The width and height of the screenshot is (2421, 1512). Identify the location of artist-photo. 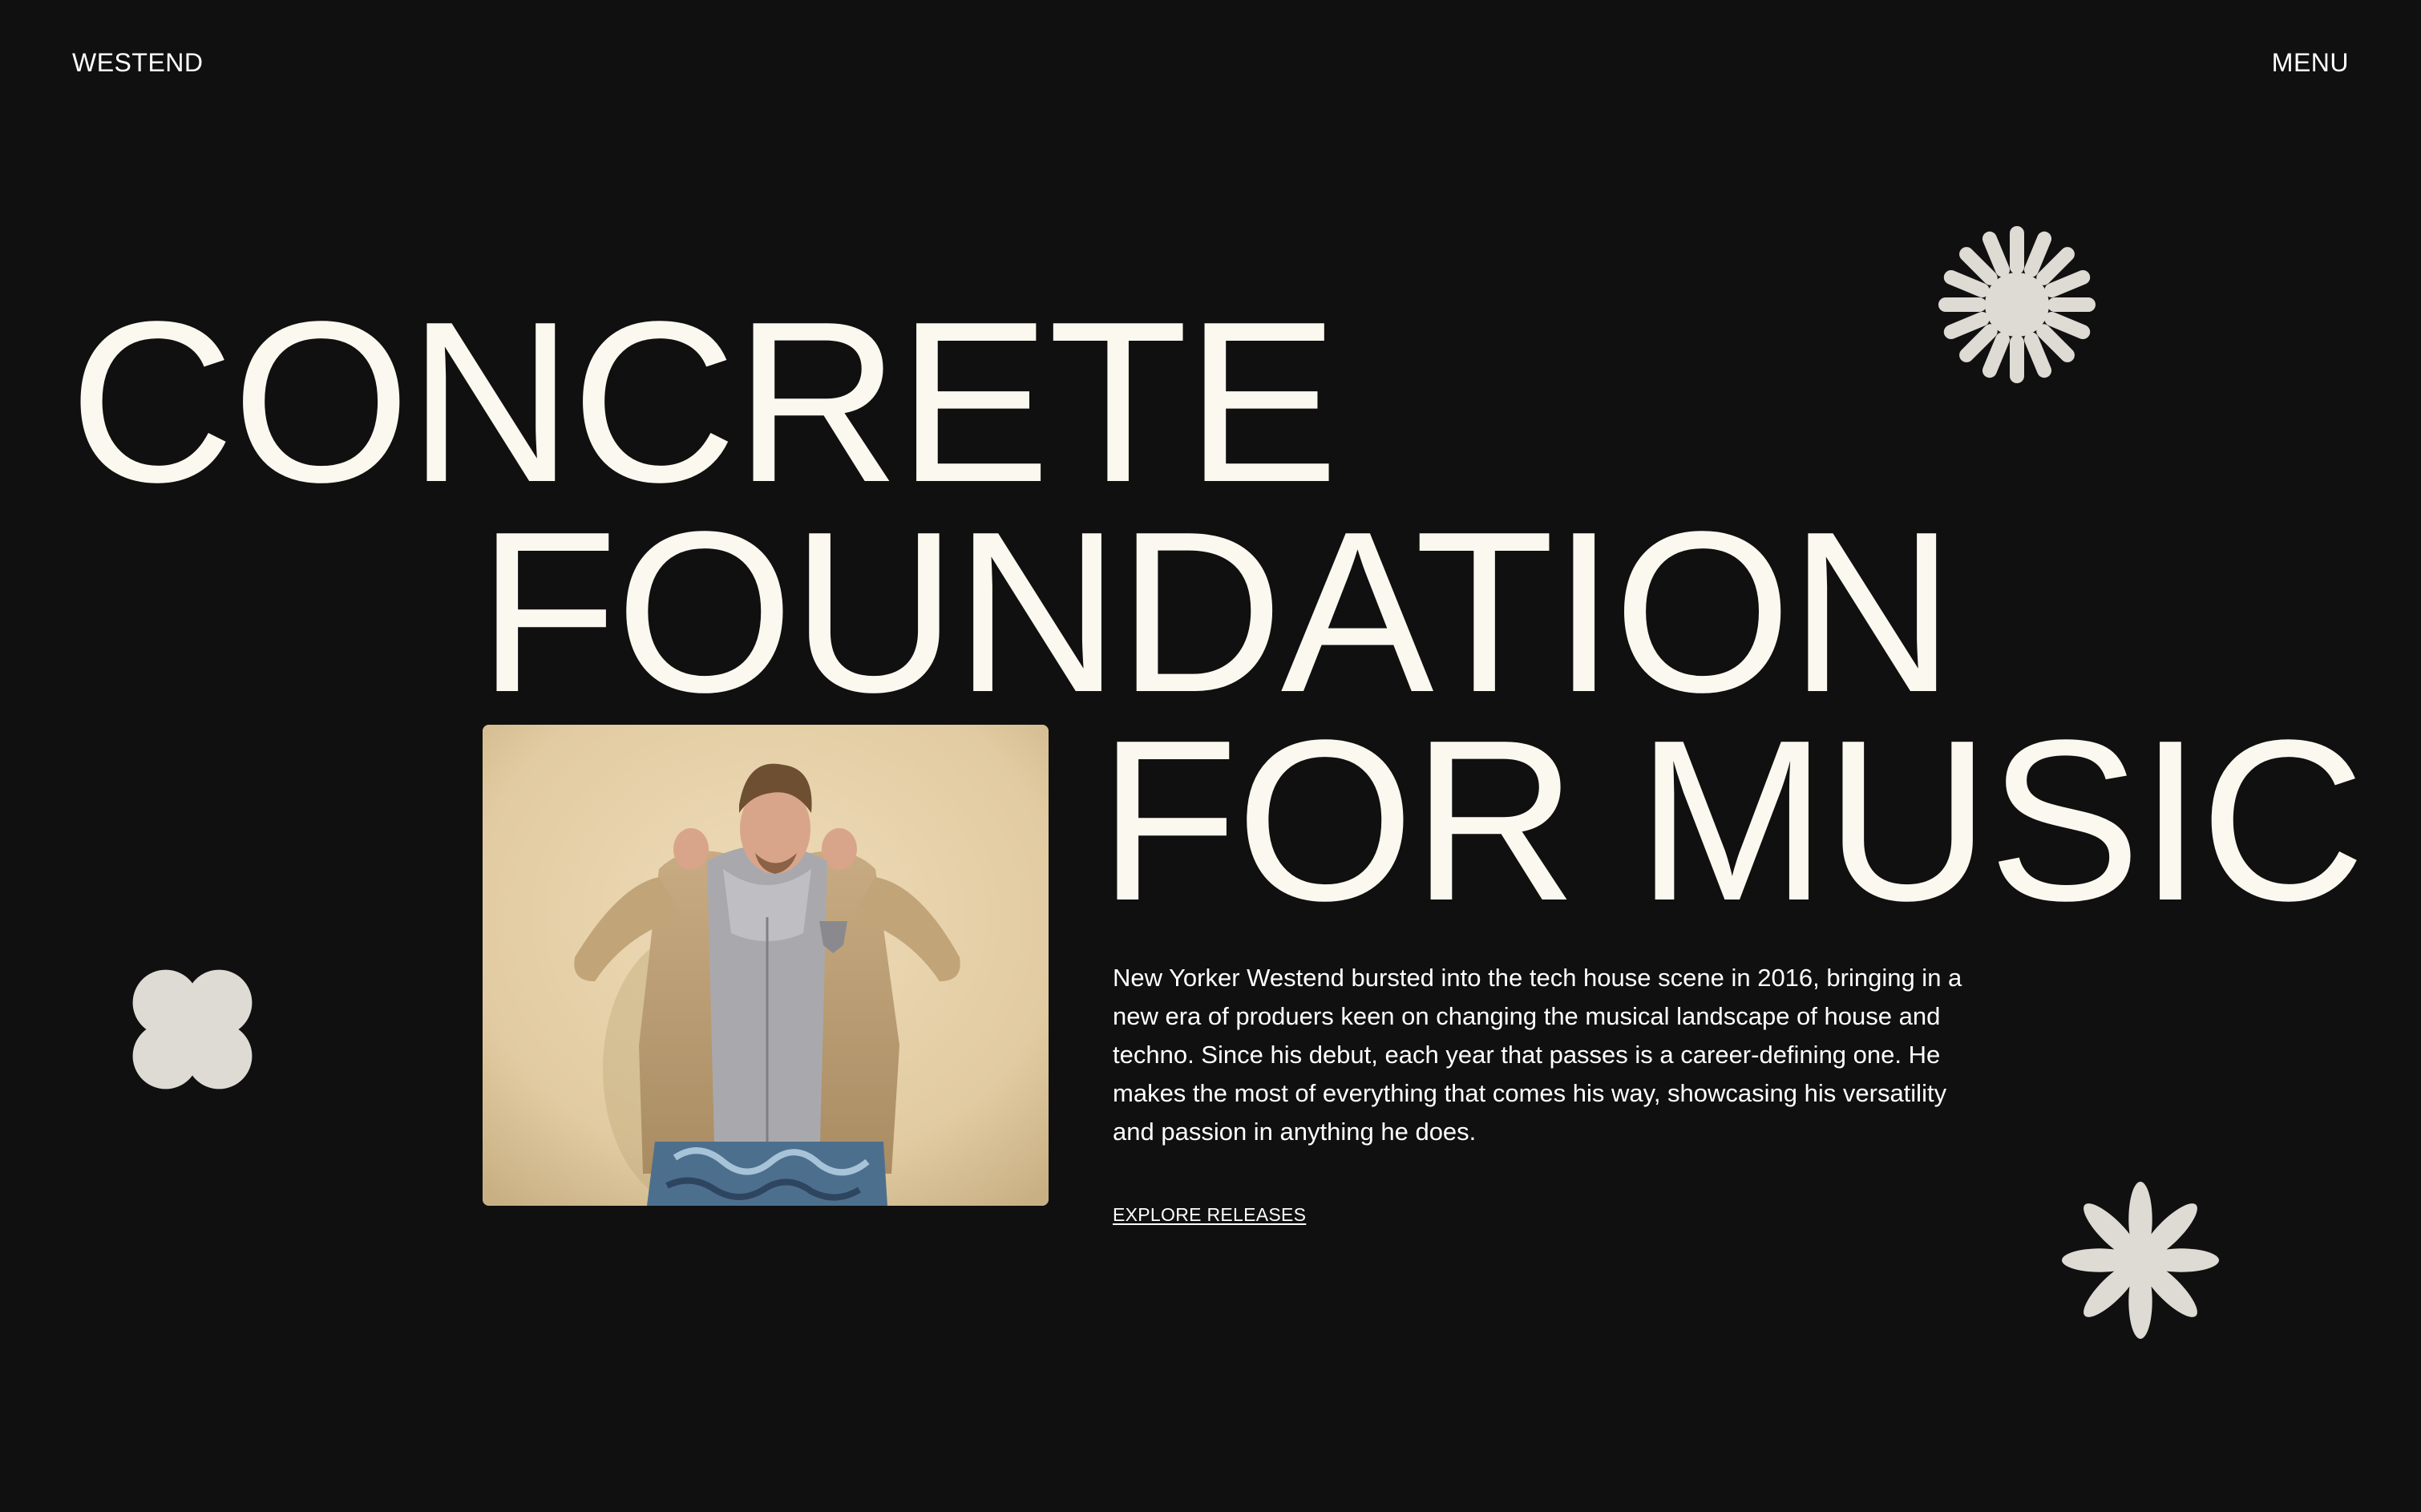
(766, 966).